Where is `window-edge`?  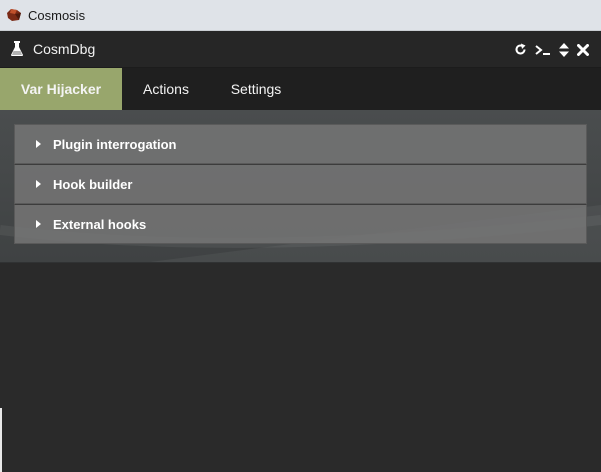 window-edge is located at coordinates (1, 440).